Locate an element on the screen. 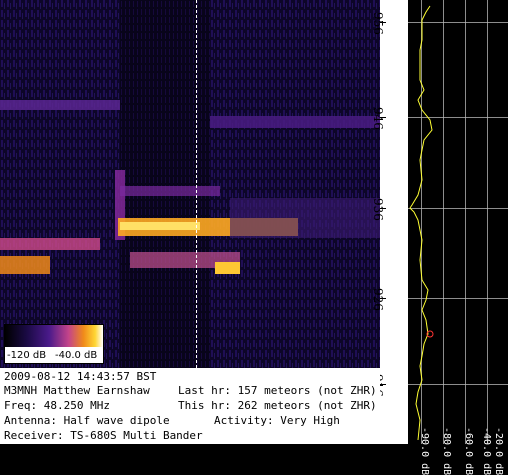  db-scale-label: -20.0 dB is located at coordinates (498, 451).